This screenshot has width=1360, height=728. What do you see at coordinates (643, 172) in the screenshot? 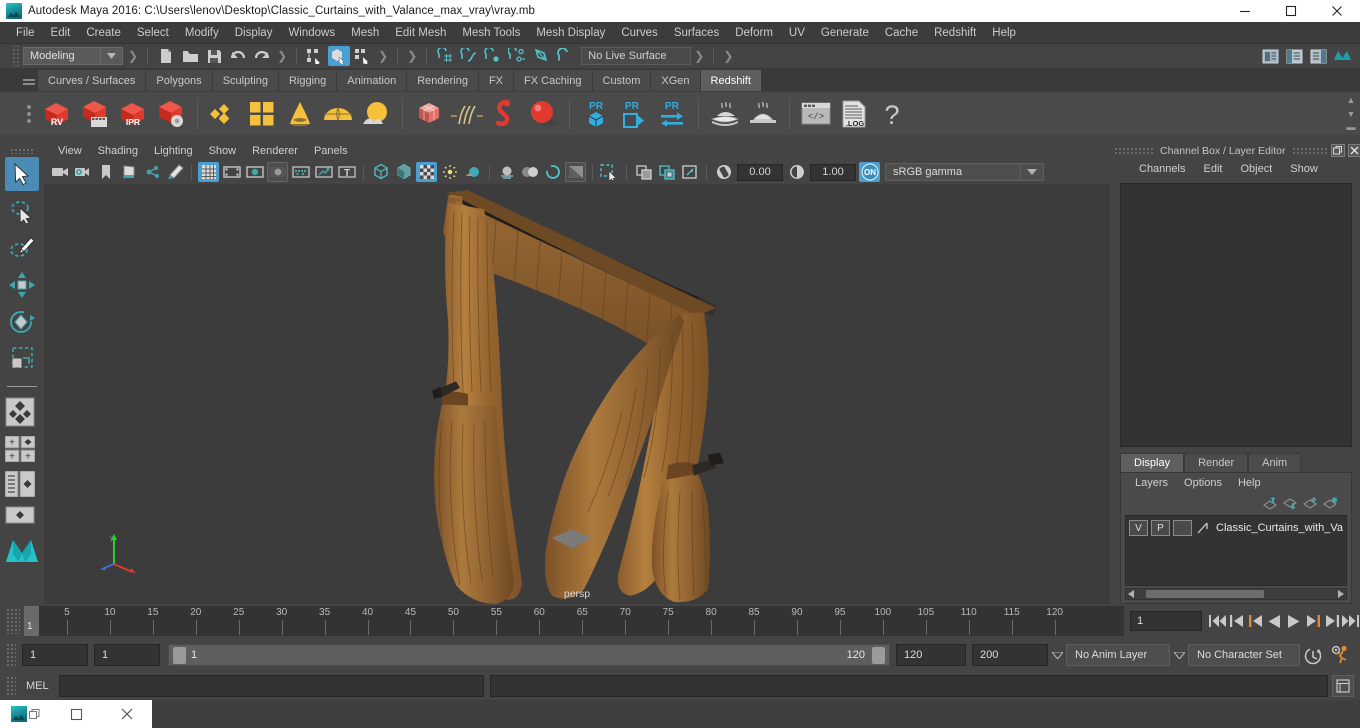
I see `xray-icon` at bounding box center [643, 172].